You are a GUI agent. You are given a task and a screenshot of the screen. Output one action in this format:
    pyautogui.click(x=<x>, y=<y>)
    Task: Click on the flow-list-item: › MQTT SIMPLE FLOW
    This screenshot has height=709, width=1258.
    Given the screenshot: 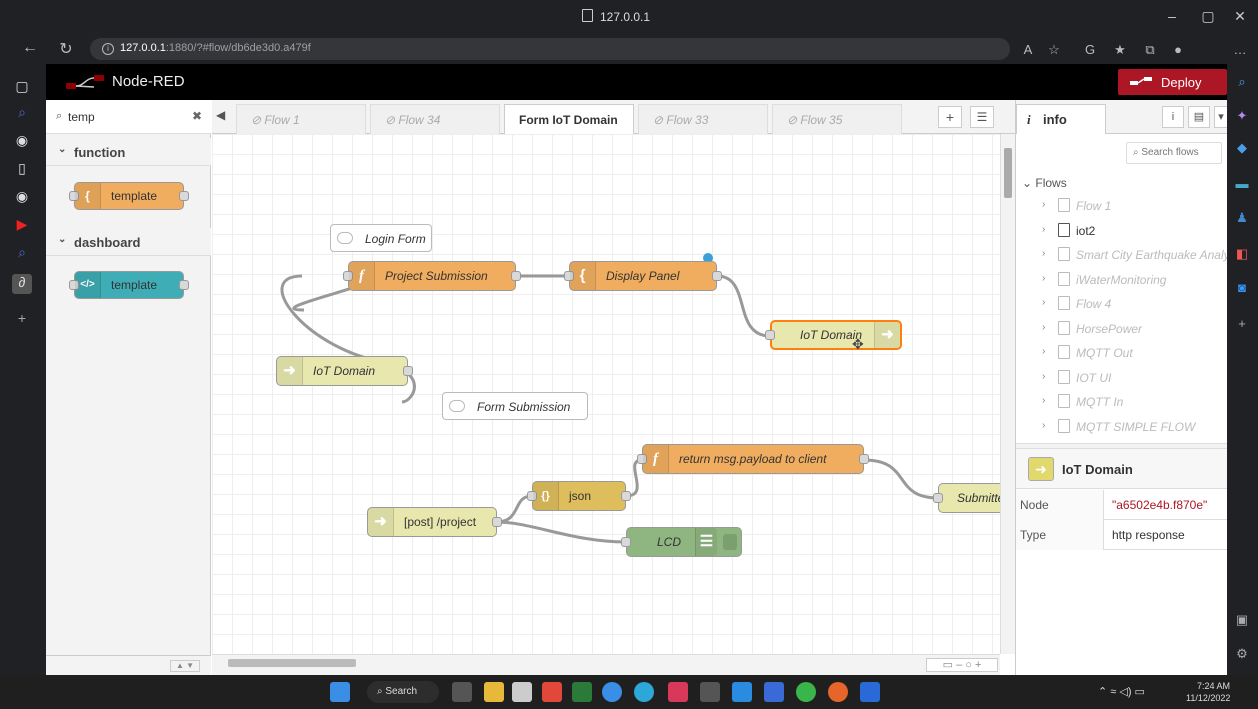 What is the action you would take?
    pyautogui.click(x=1134, y=427)
    